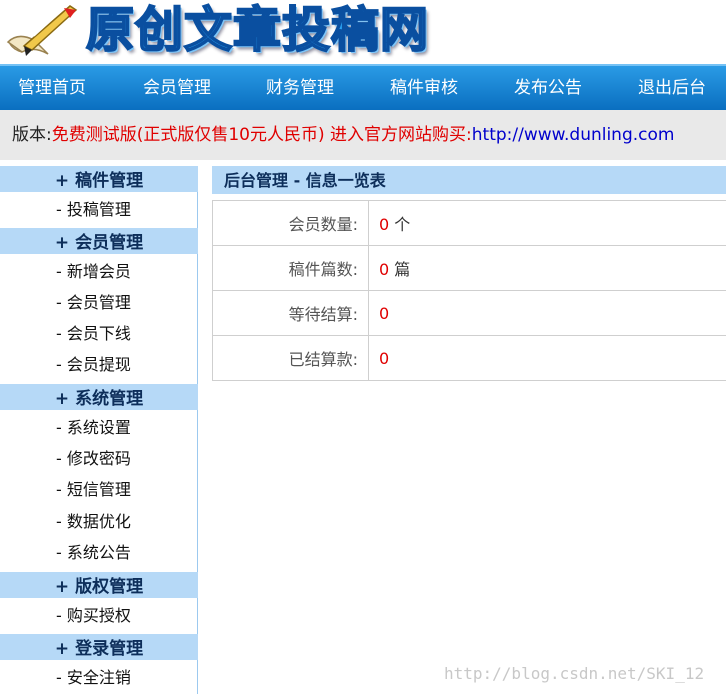  I want to click on row-value-cell: 0 个, so click(547, 223).